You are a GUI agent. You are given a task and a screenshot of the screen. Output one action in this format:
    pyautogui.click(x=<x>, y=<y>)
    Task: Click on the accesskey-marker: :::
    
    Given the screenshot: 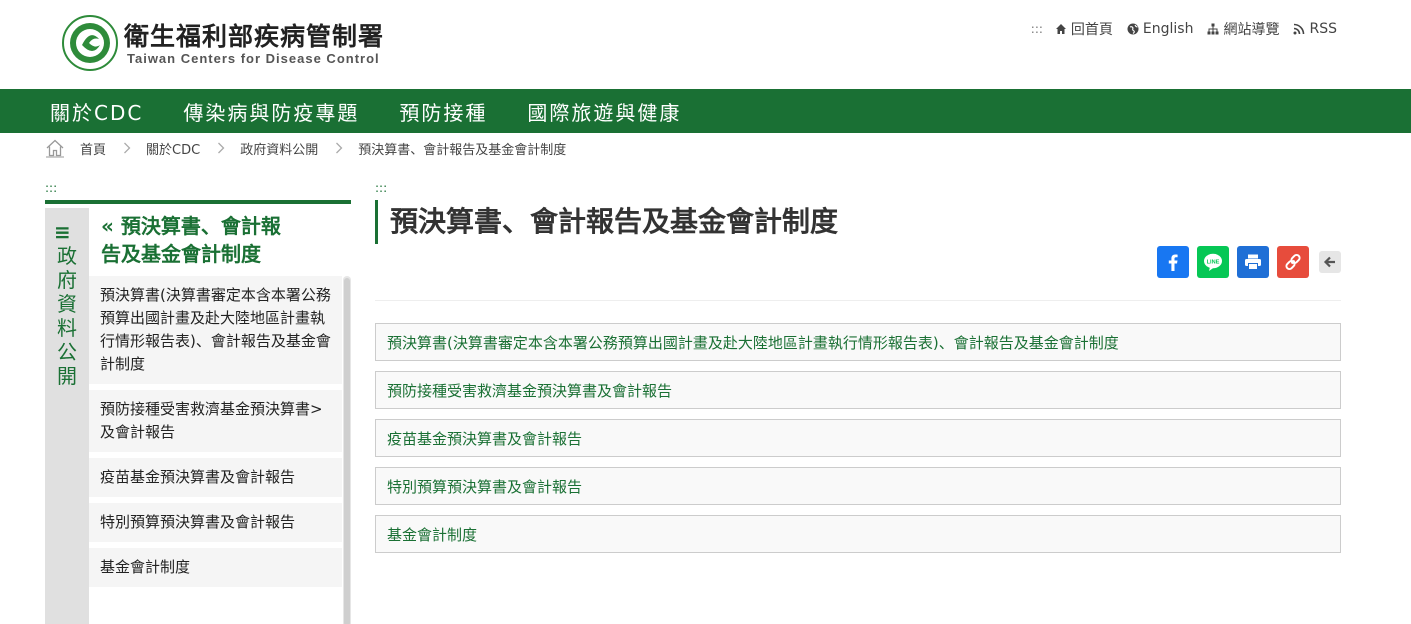 What is the action you would take?
    pyautogui.click(x=1037, y=29)
    